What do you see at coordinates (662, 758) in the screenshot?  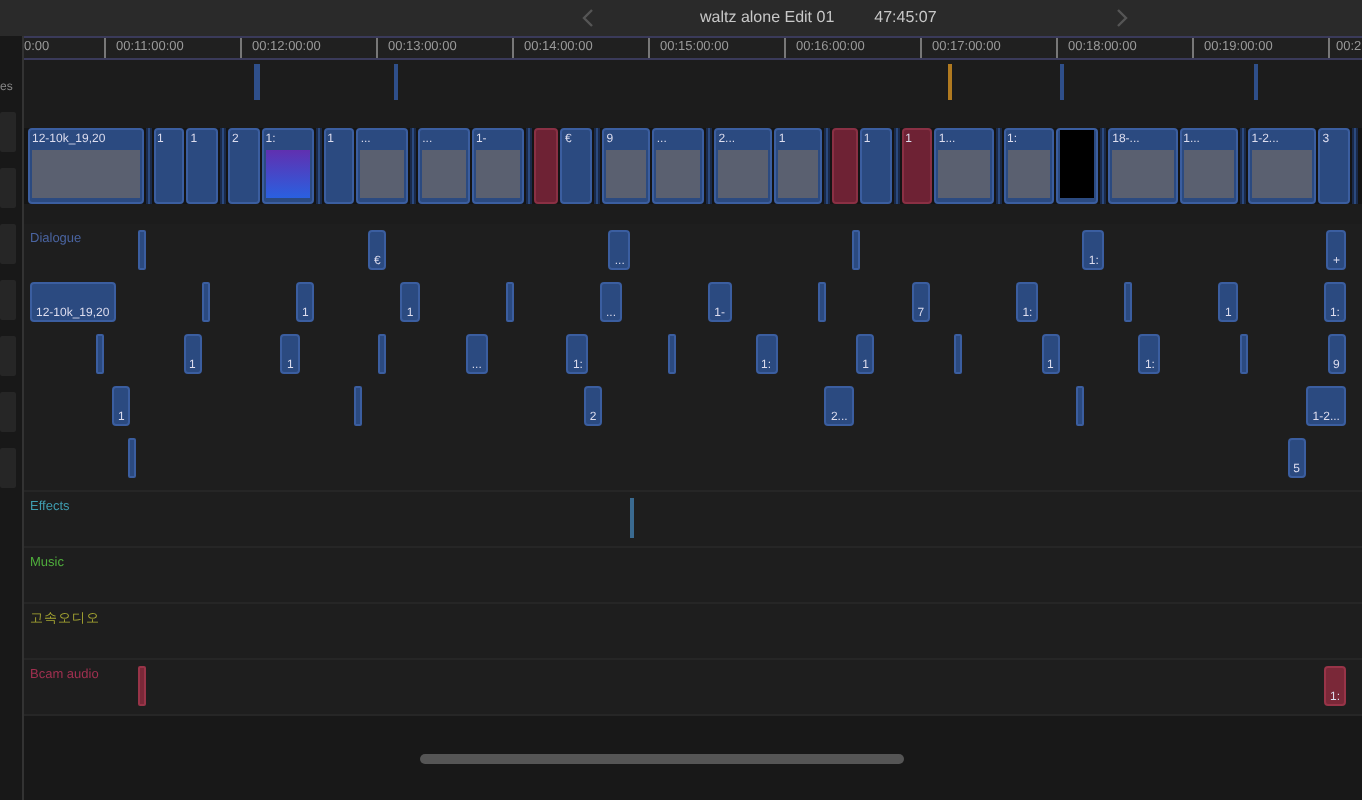 I see `scrollbar-thumb` at bounding box center [662, 758].